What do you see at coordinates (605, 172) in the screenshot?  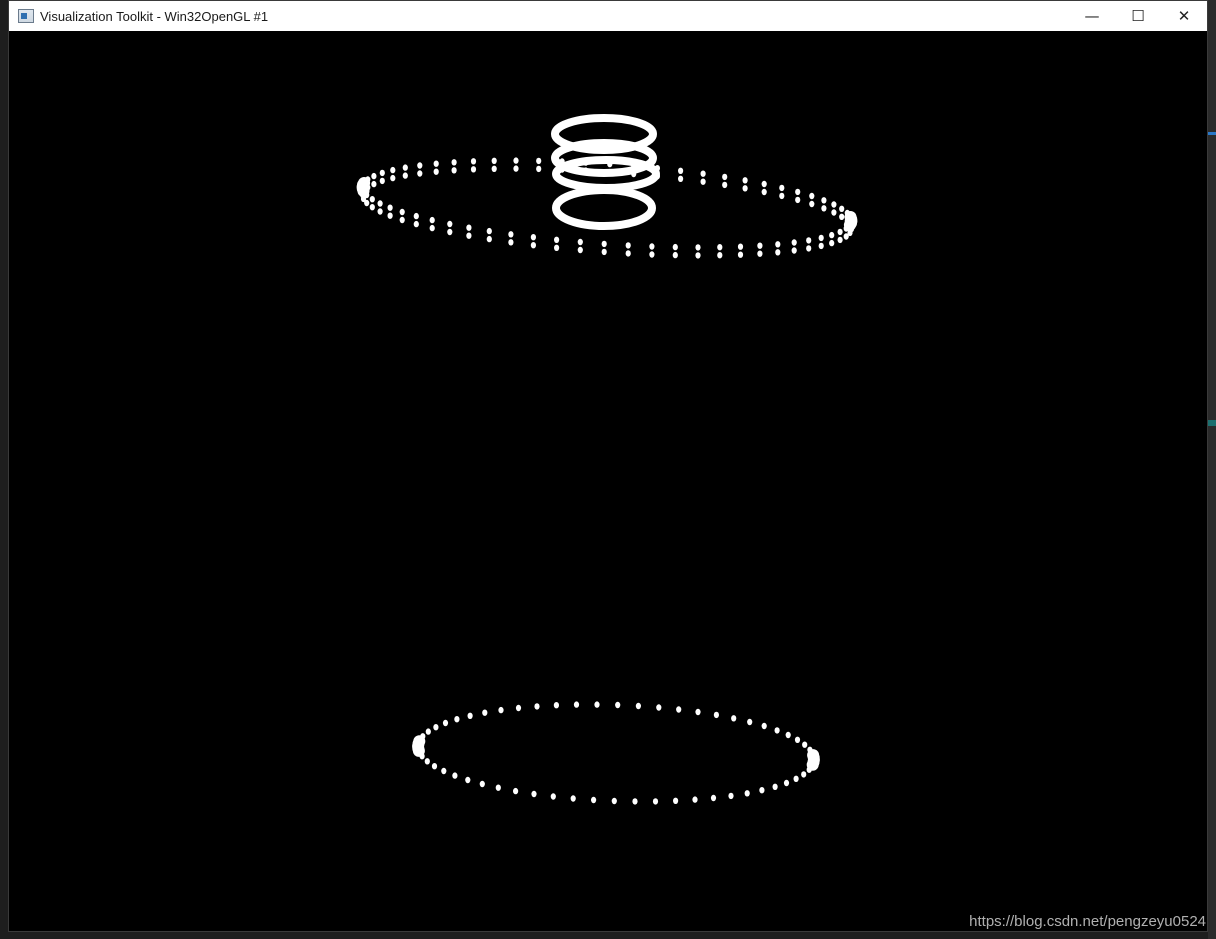 I see `stacked-rings` at bounding box center [605, 172].